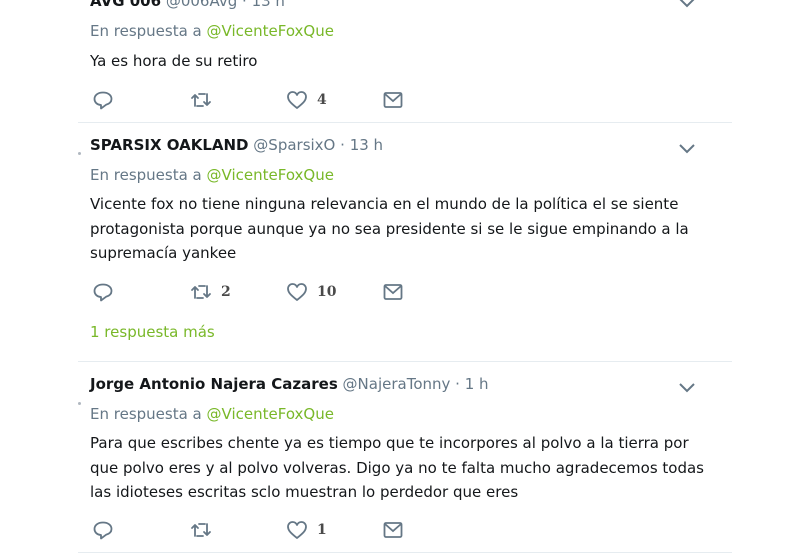 This screenshot has height=559, width=800. I want to click on author-handle: @NajeraTonny, so click(397, 384).